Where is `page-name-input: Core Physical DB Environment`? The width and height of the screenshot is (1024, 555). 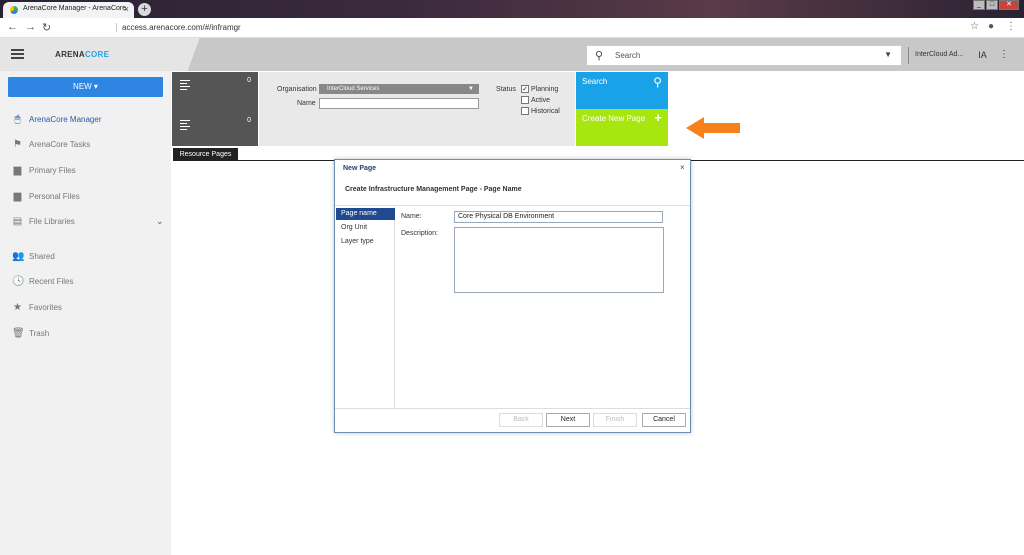
page-name-input: Core Physical DB Environment is located at coordinates (558, 217).